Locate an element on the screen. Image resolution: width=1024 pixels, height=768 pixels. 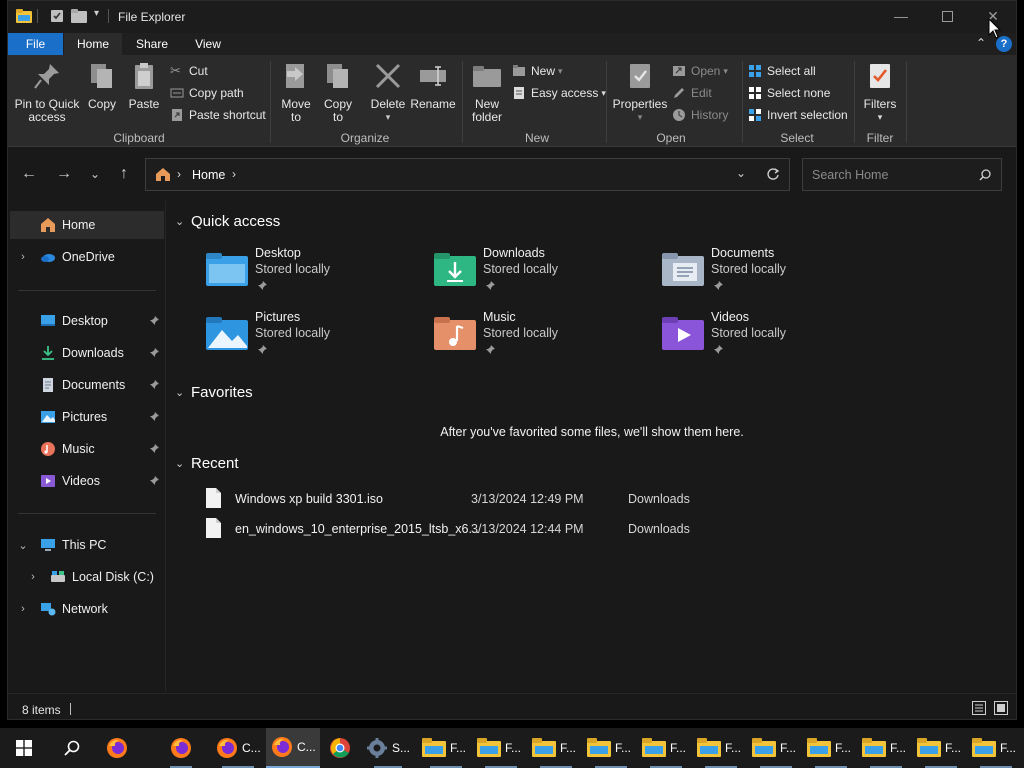
nav-item-home: Home is located at coordinates (87, 225).